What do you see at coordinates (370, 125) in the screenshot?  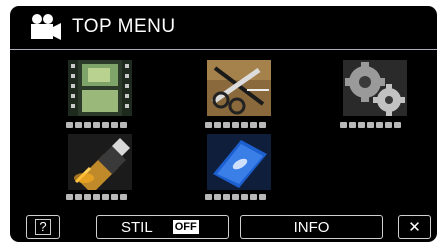 I see `tile-label-settings` at bounding box center [370, 125].